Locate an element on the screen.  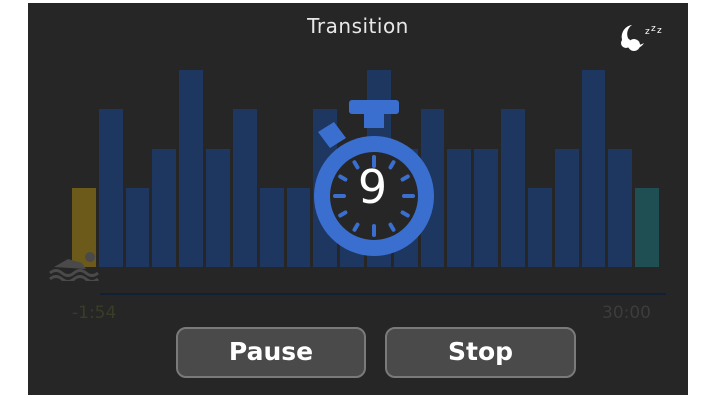
chart-baseline is located at coordinates (383, 294).